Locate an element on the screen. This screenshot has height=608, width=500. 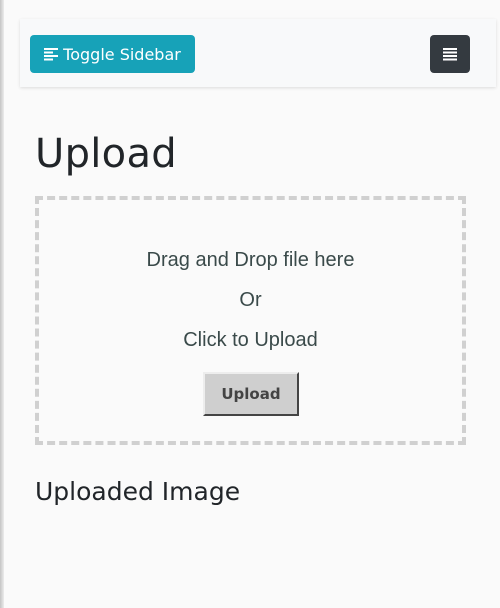
toggle-sidebar-label: Toggle Sidebar is located at coordinates (122, 54).